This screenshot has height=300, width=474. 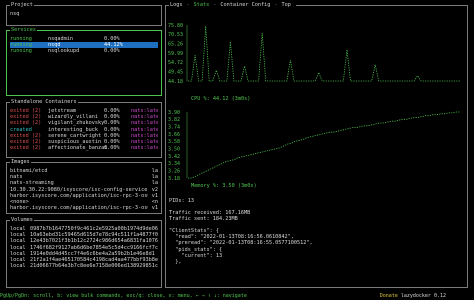 I want to click on cpu-line, so click(x=324, y=54).